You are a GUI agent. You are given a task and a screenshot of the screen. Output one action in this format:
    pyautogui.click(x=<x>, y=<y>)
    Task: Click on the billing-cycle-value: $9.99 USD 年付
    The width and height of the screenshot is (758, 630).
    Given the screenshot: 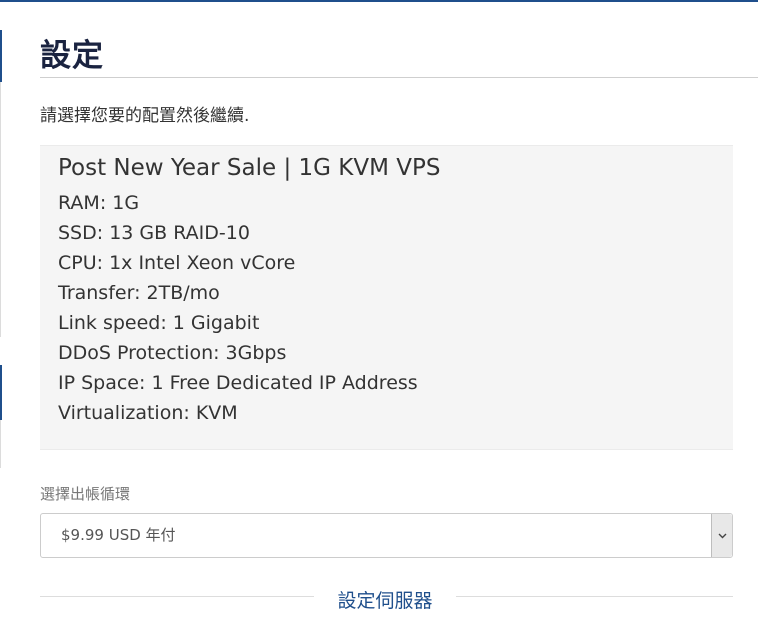 What is the action you would take?
    pyautogui.click(x=118, y=535)
    